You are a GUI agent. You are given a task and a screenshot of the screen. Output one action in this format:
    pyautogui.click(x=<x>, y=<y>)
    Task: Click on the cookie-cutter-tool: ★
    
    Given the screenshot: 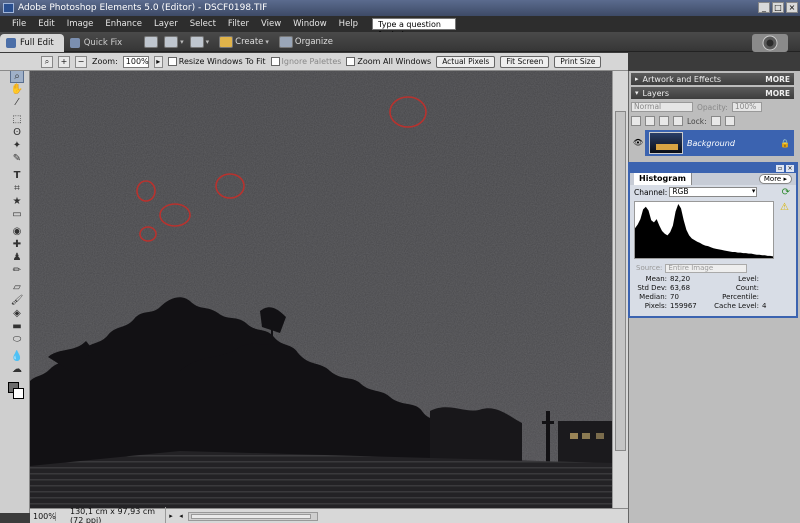 What is the action you would take?
    pyautogui.click(x=17, y=201)
    